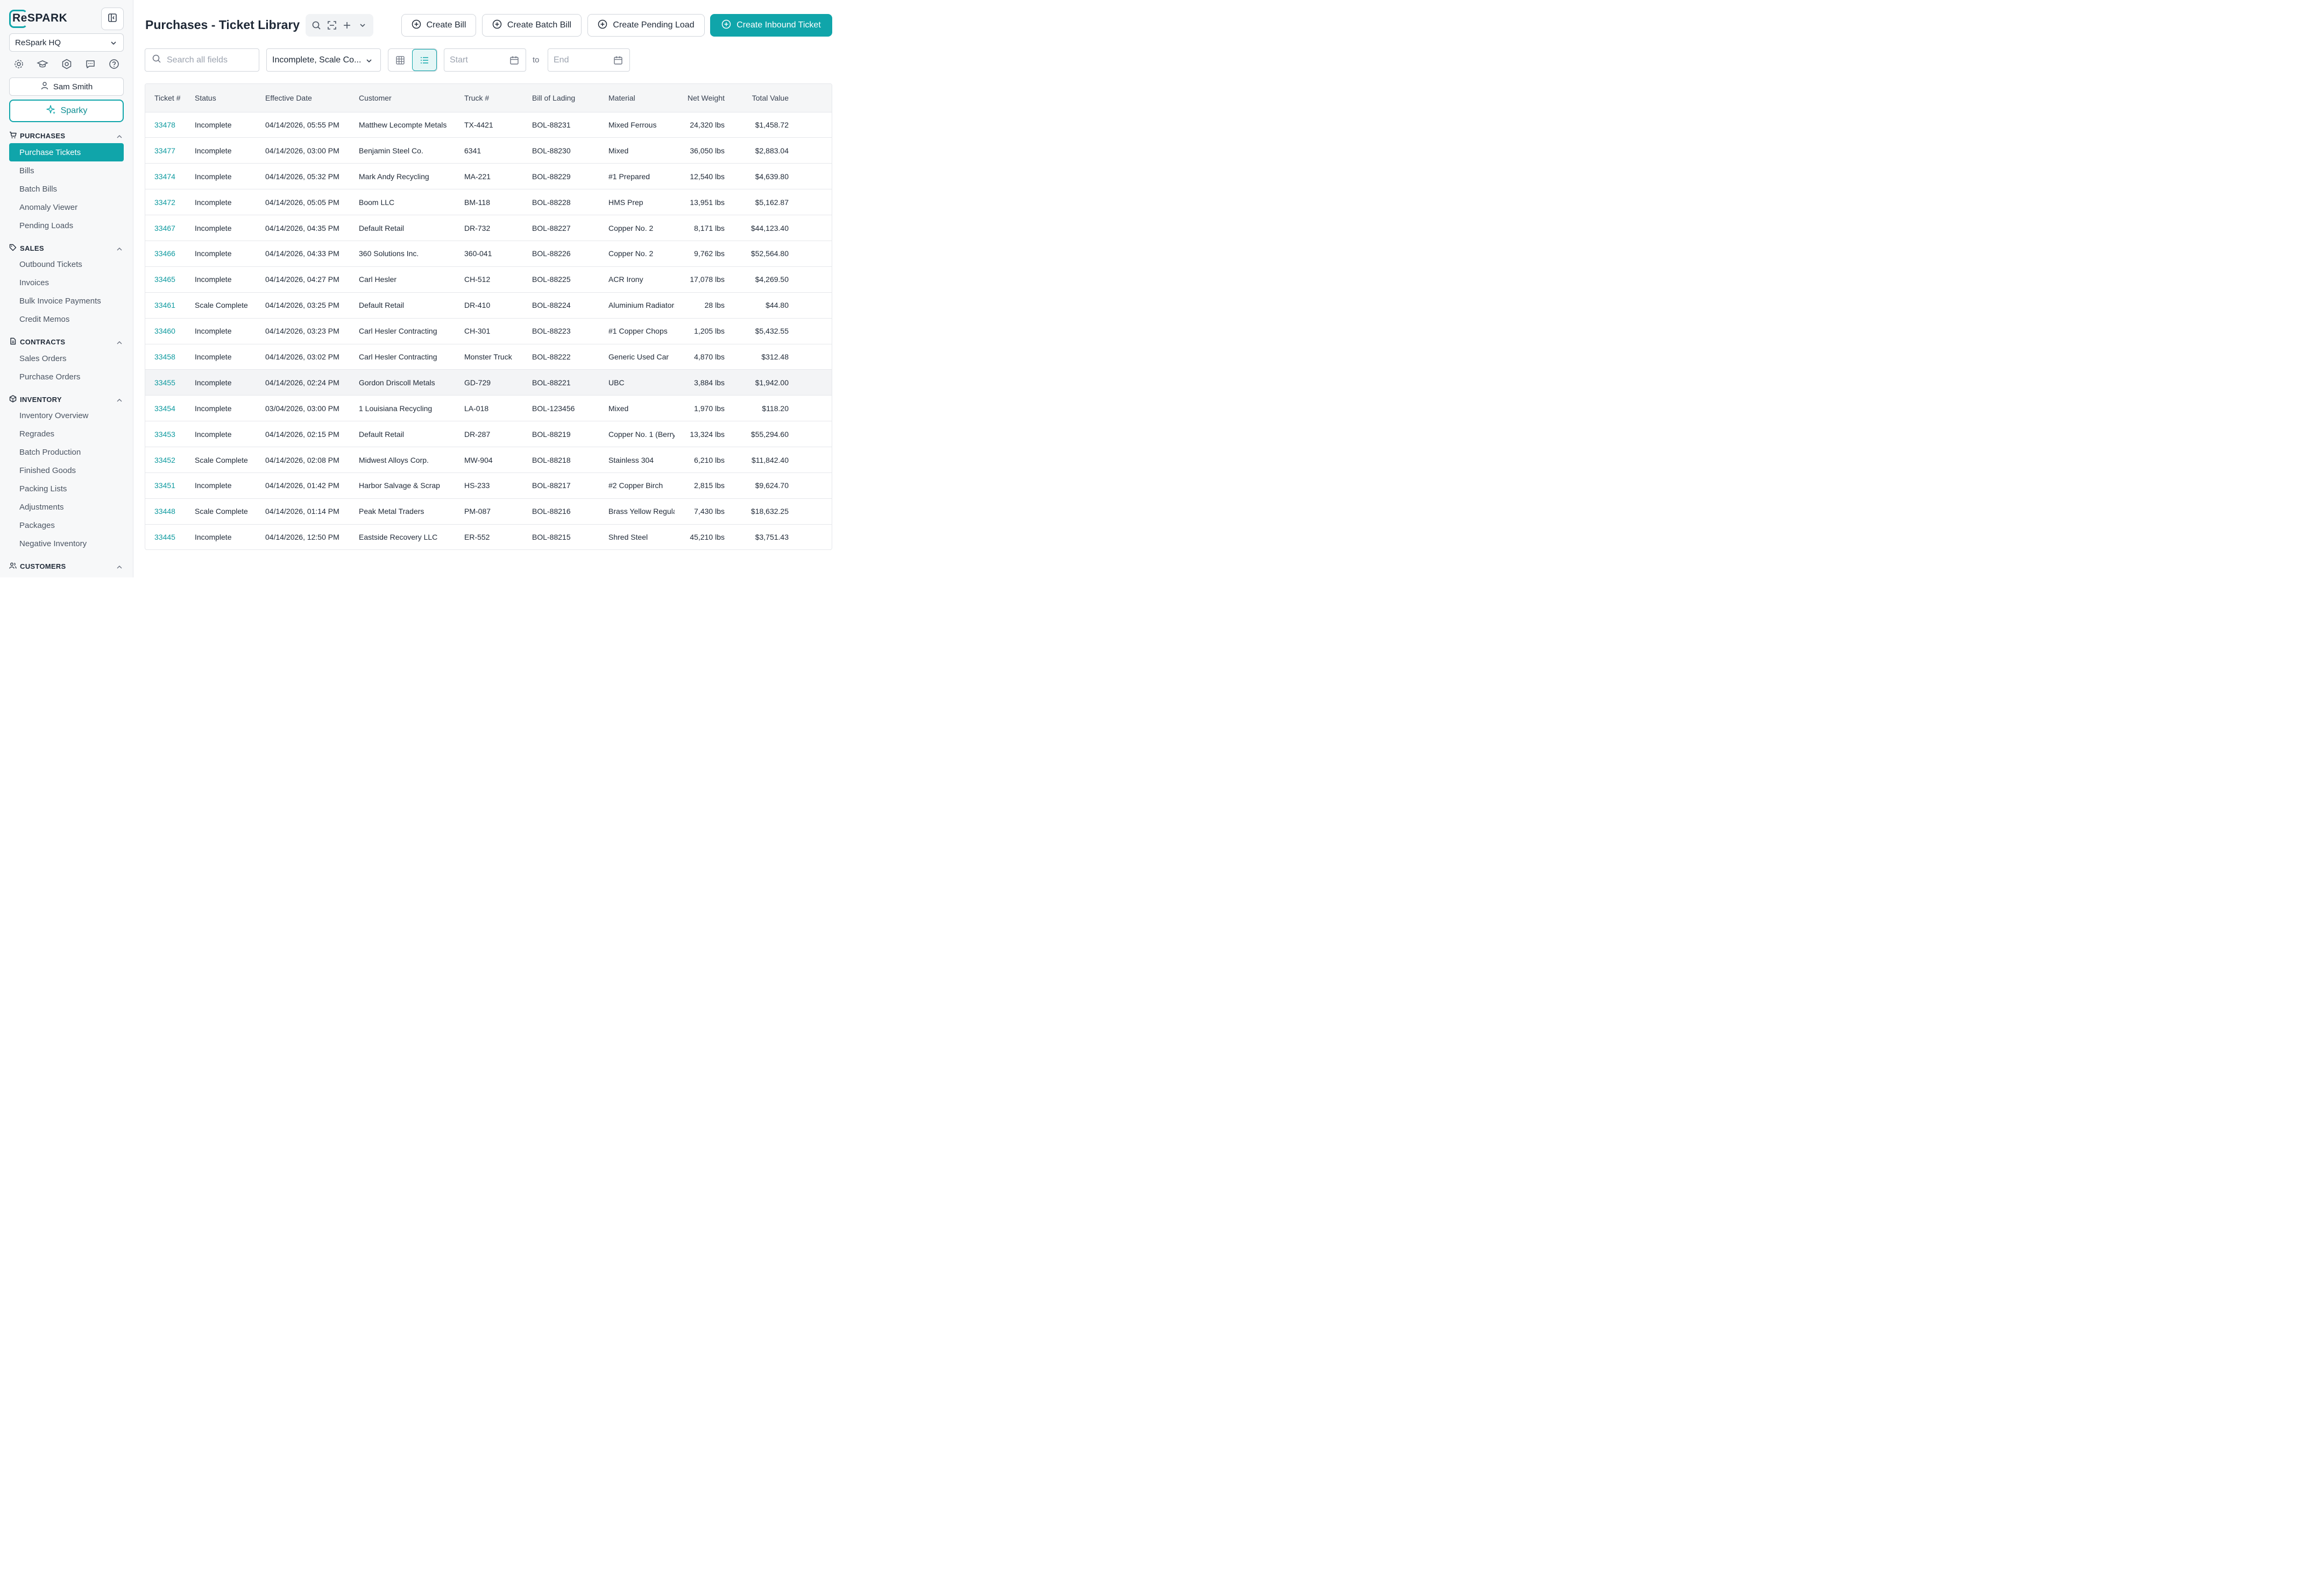  Describe the element at coordinates (165, 305) in the screenshot. I see `cell-ticket: 33461` at that location.